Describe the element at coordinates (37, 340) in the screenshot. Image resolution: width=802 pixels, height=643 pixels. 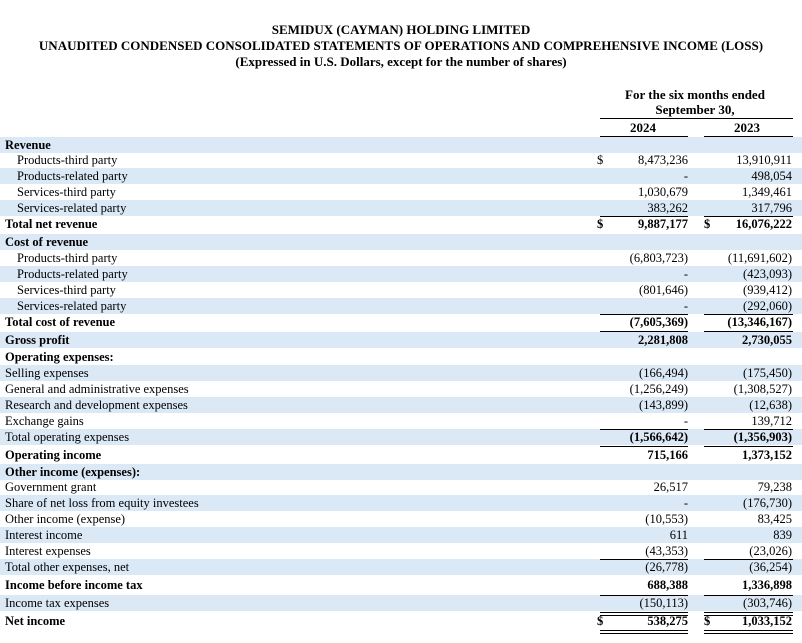
I see `row-label: Gross profit` at that location.